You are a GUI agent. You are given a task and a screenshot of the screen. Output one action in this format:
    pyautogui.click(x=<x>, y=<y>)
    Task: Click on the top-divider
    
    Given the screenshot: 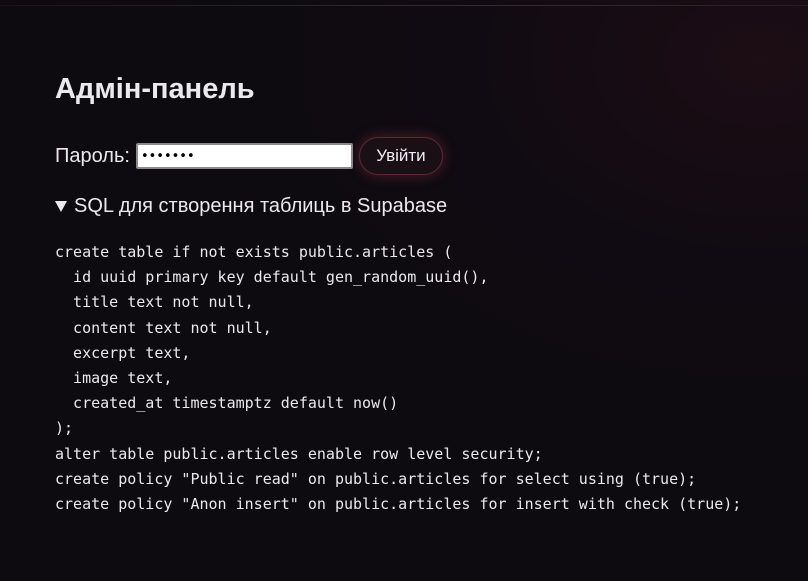 What is the action you would take?
    pyautogui.click(x=404, y=5)
    